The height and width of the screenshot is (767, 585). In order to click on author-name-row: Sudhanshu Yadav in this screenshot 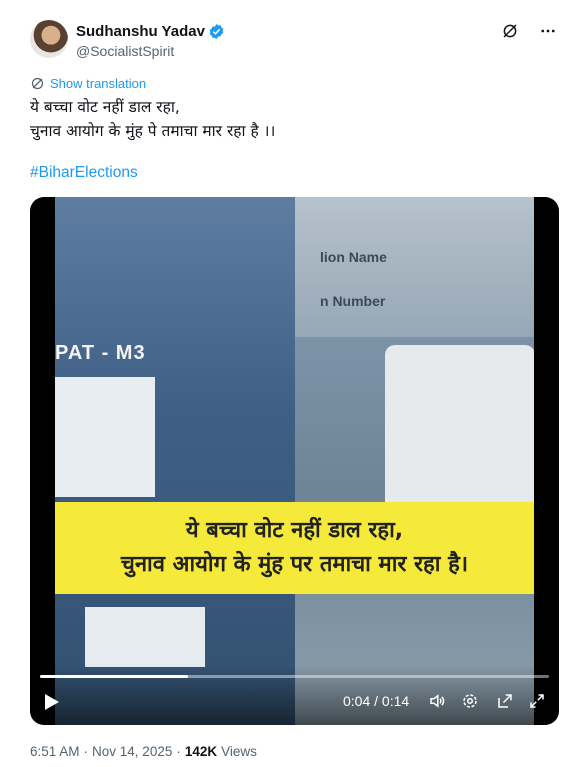, I will do `click(150, 31)`.